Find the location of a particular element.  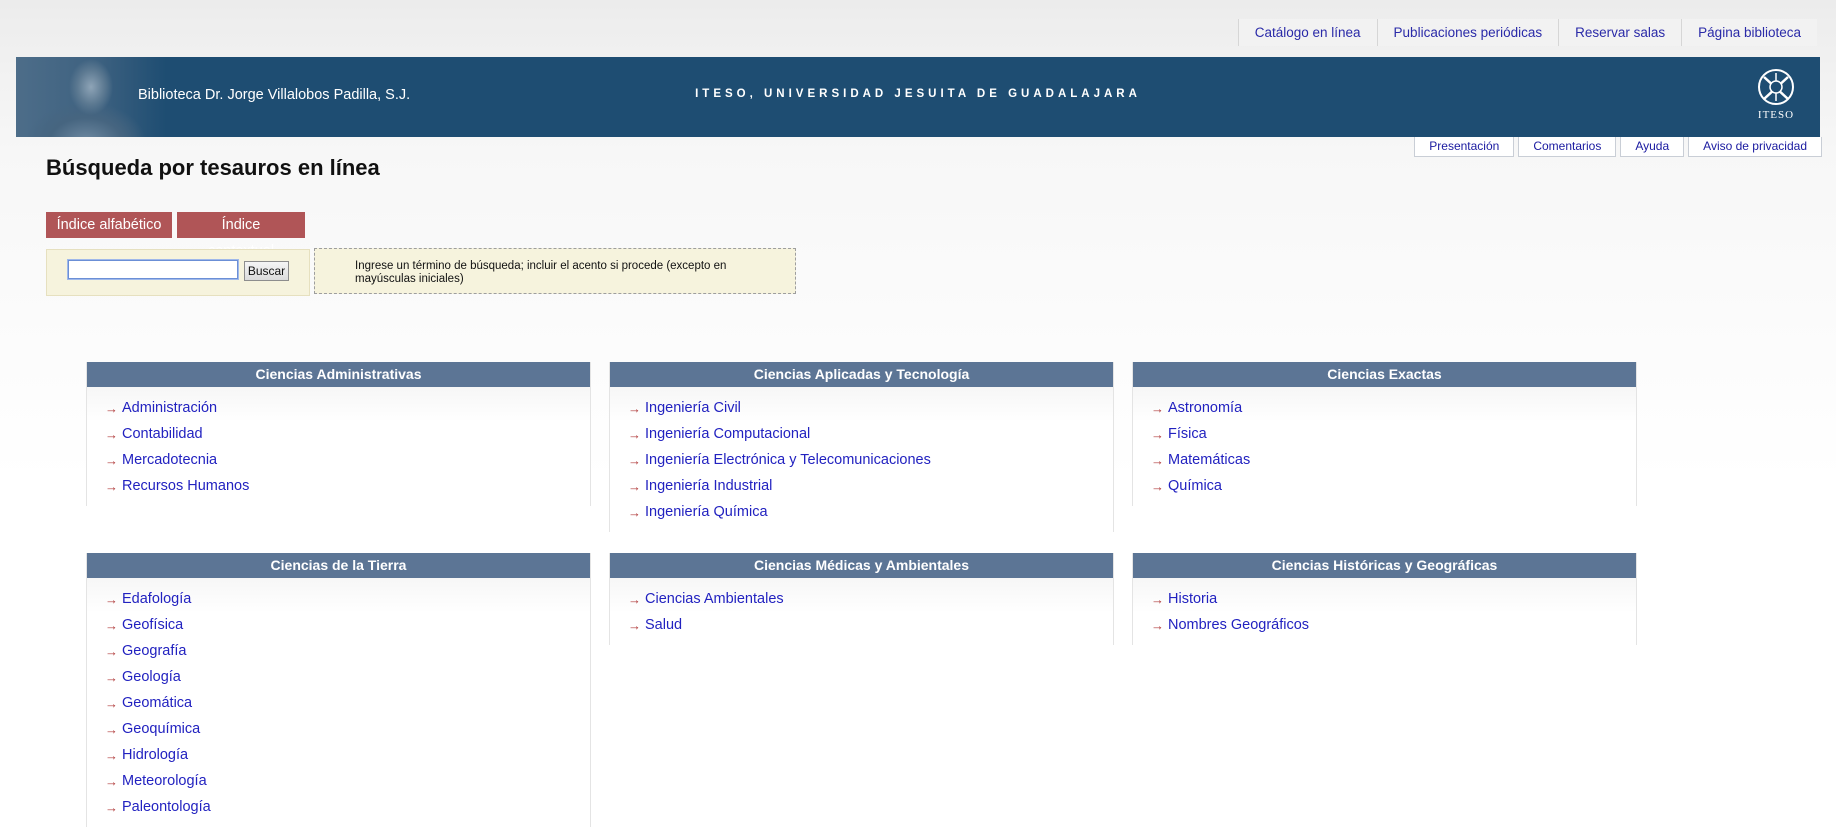

category-link: Ingeniería Química is located at coordinates (706, 512).